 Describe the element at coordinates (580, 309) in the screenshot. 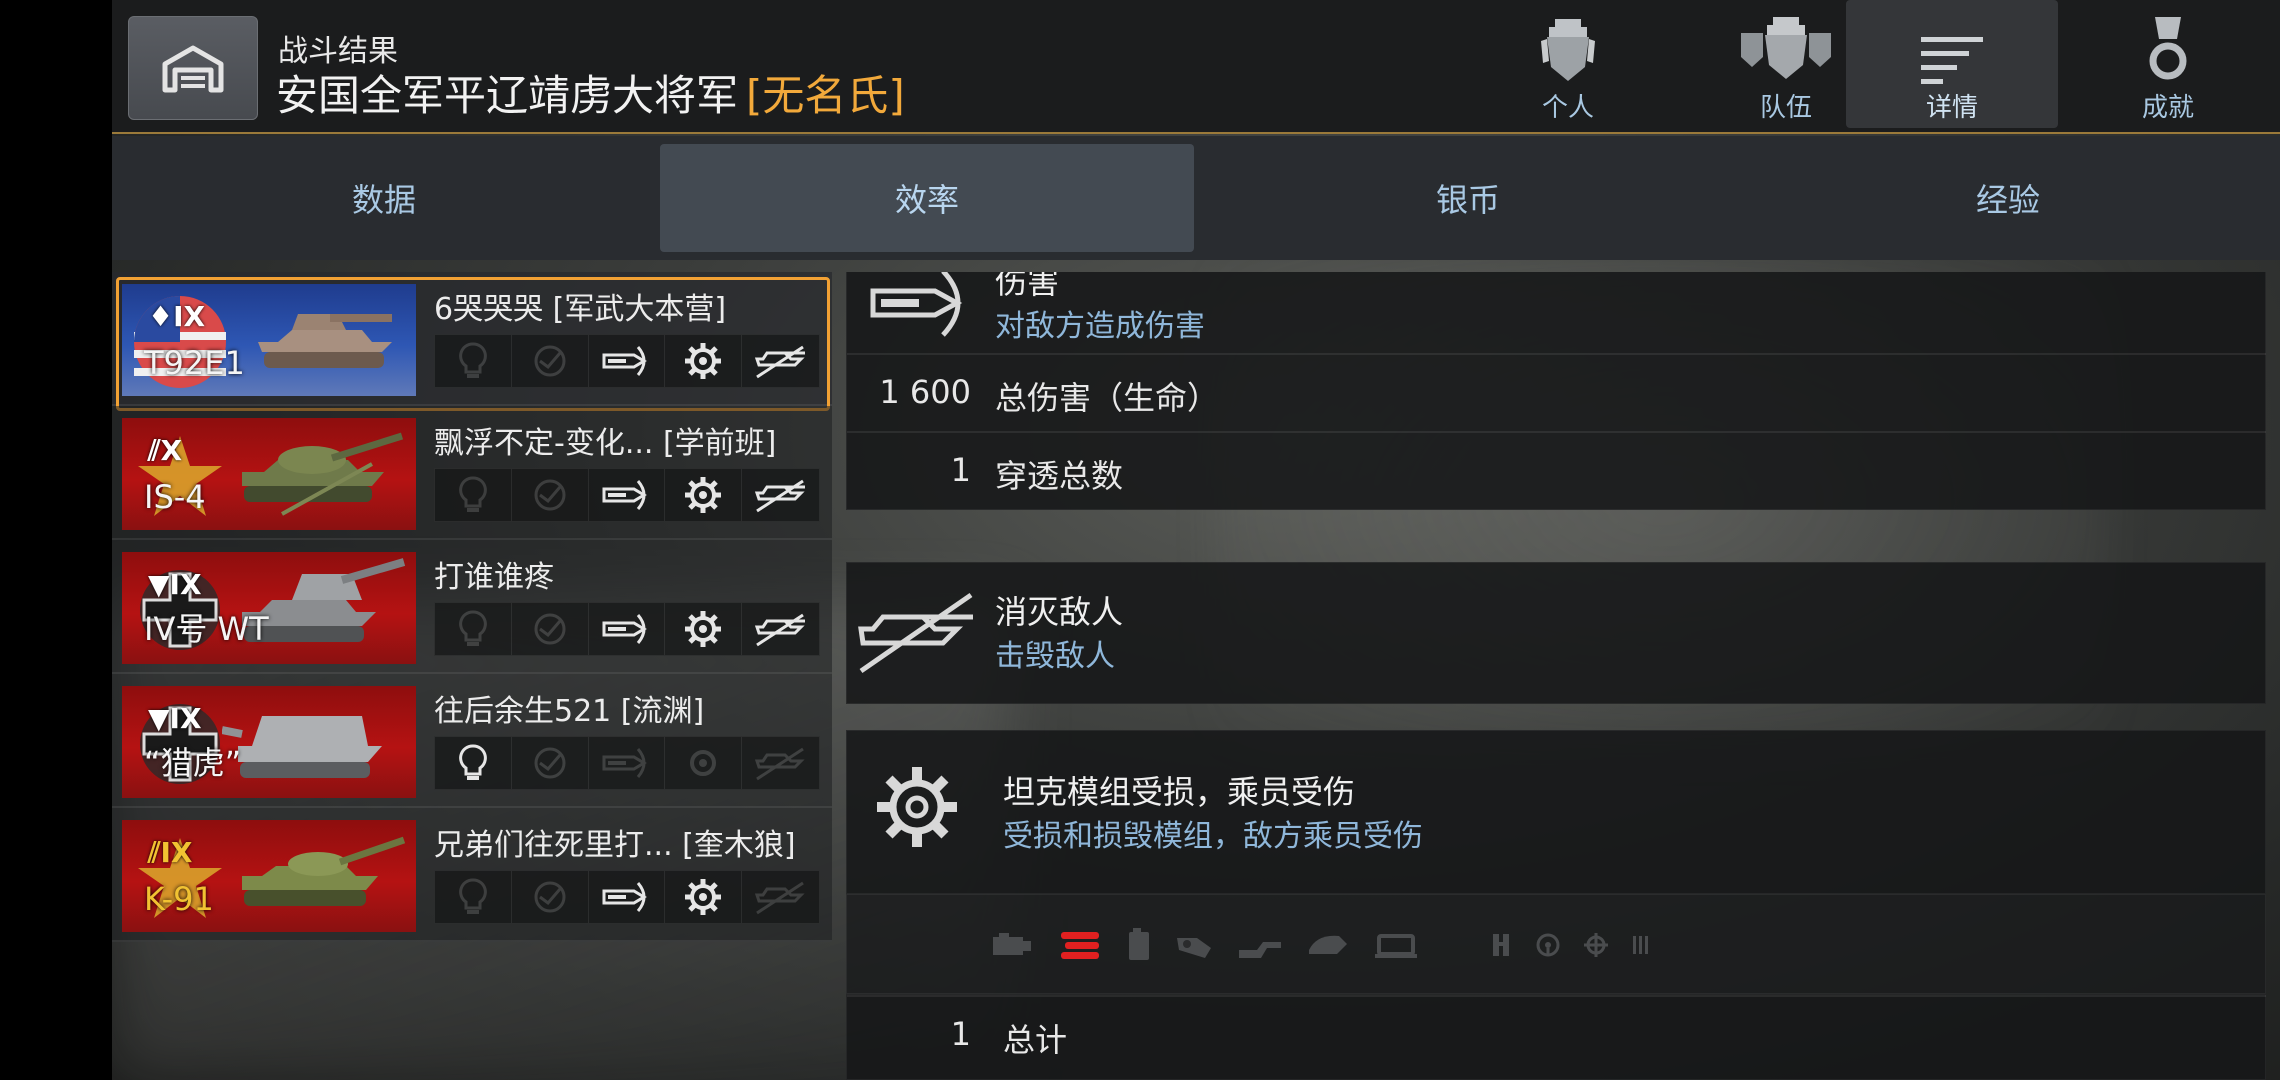

I see `player-name: 6哭哭哭 [军武大本营]` at that location.